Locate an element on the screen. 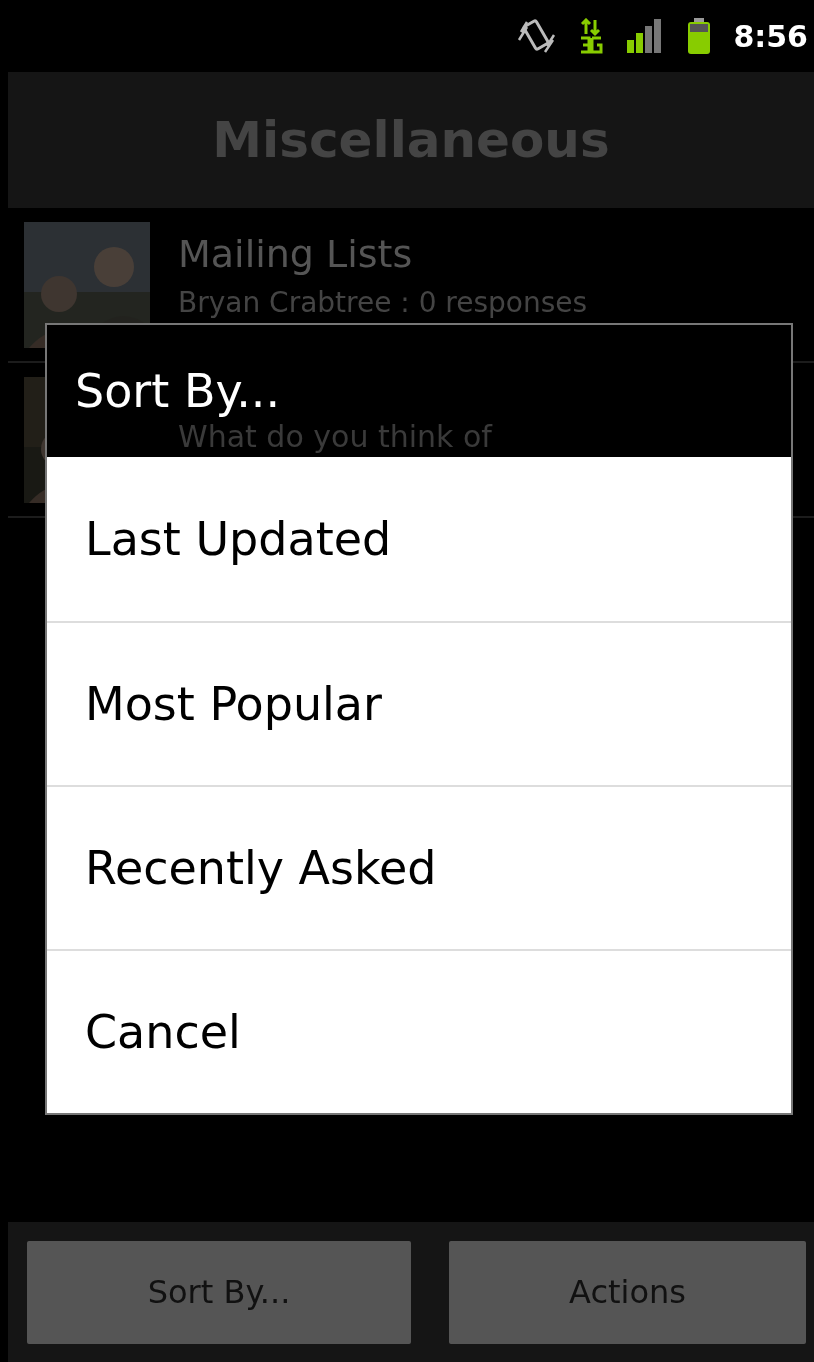 The image size is (814, 1362). battery-icon is located at coordinates (699, 36).